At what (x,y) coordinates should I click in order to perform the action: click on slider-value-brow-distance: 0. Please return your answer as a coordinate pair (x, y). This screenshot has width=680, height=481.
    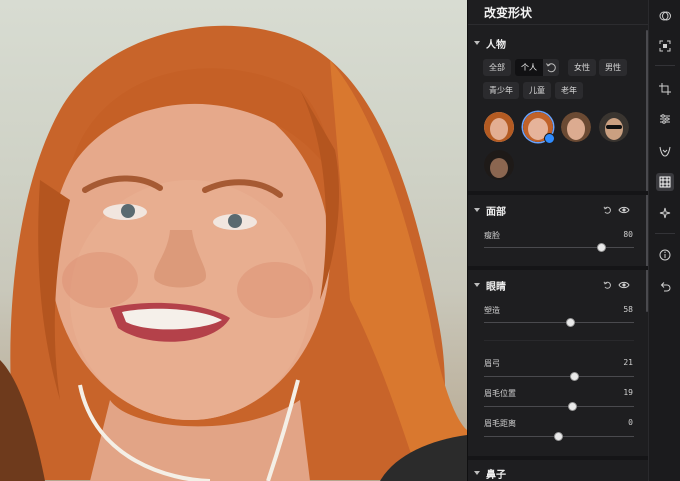
    Looking at the image, I should click on (618, 422).